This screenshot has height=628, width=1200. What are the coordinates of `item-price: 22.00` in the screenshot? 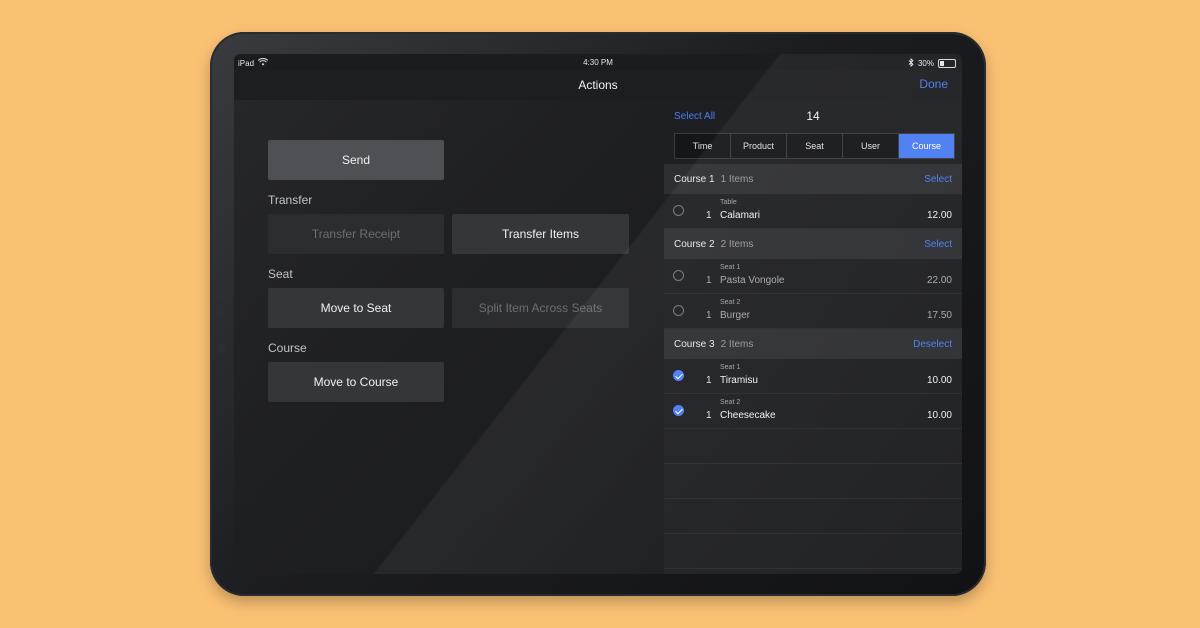 It's located at (939, 280).